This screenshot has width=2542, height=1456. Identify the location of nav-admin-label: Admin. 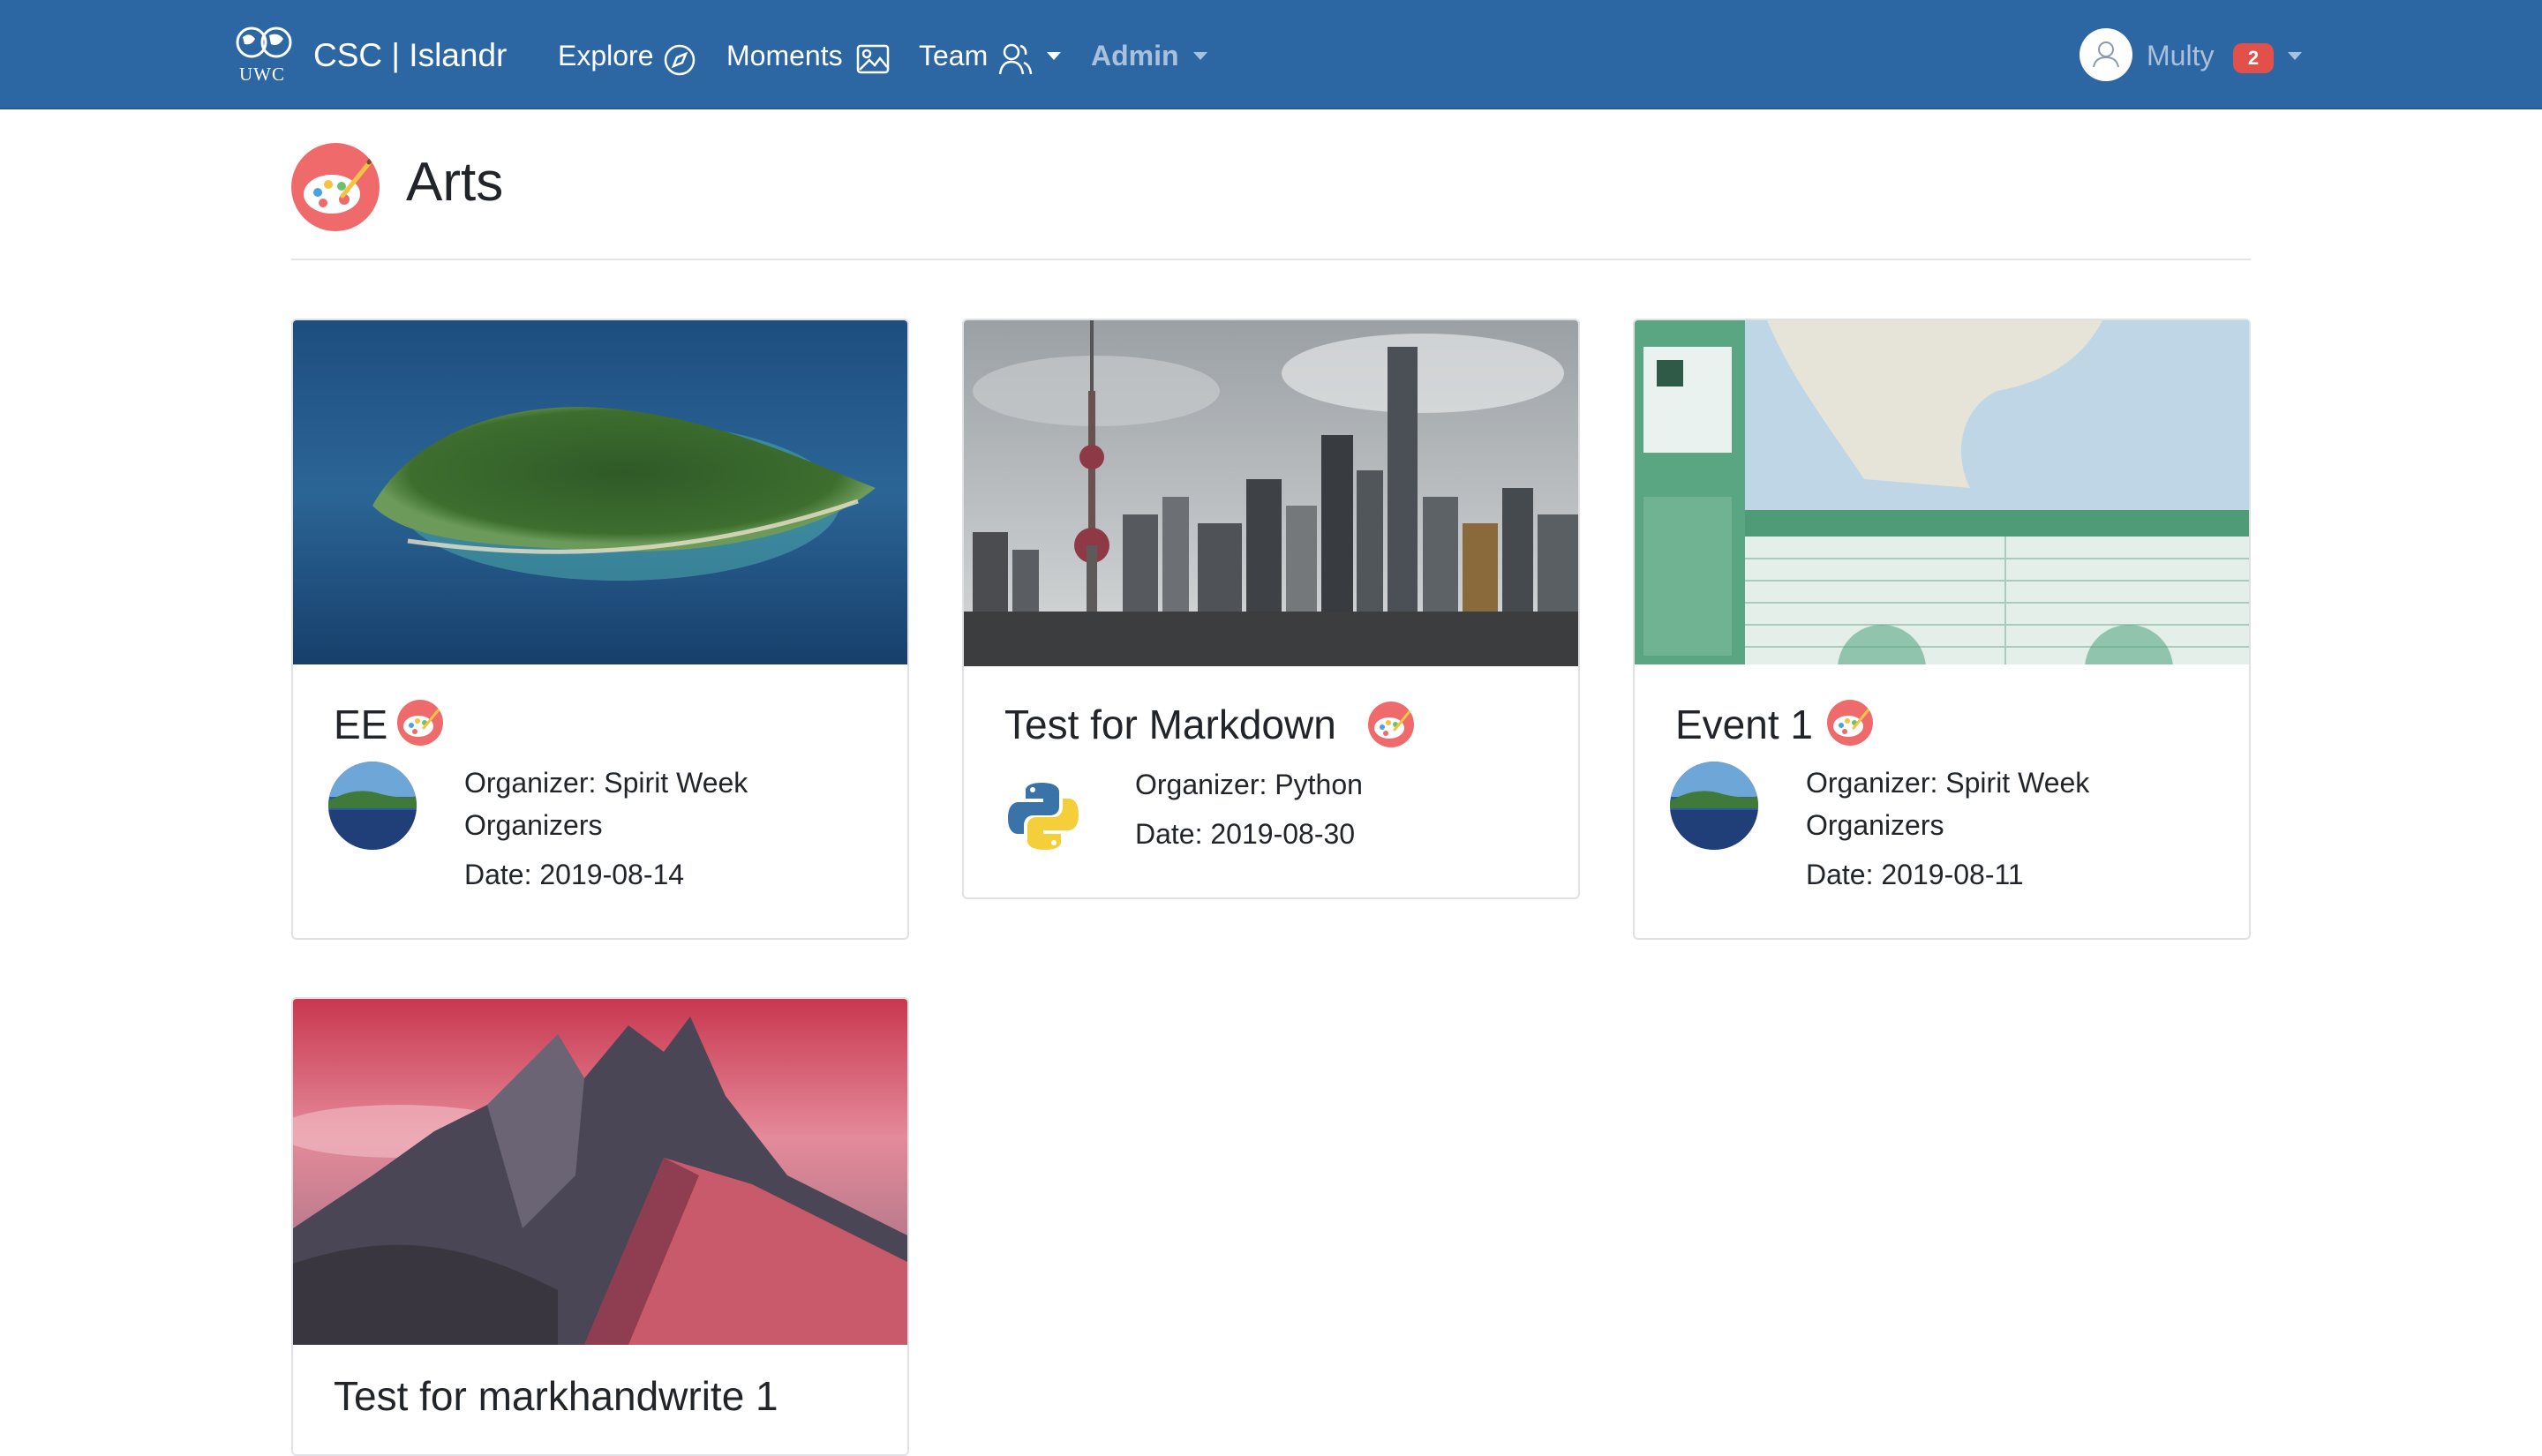
(1135, 55).